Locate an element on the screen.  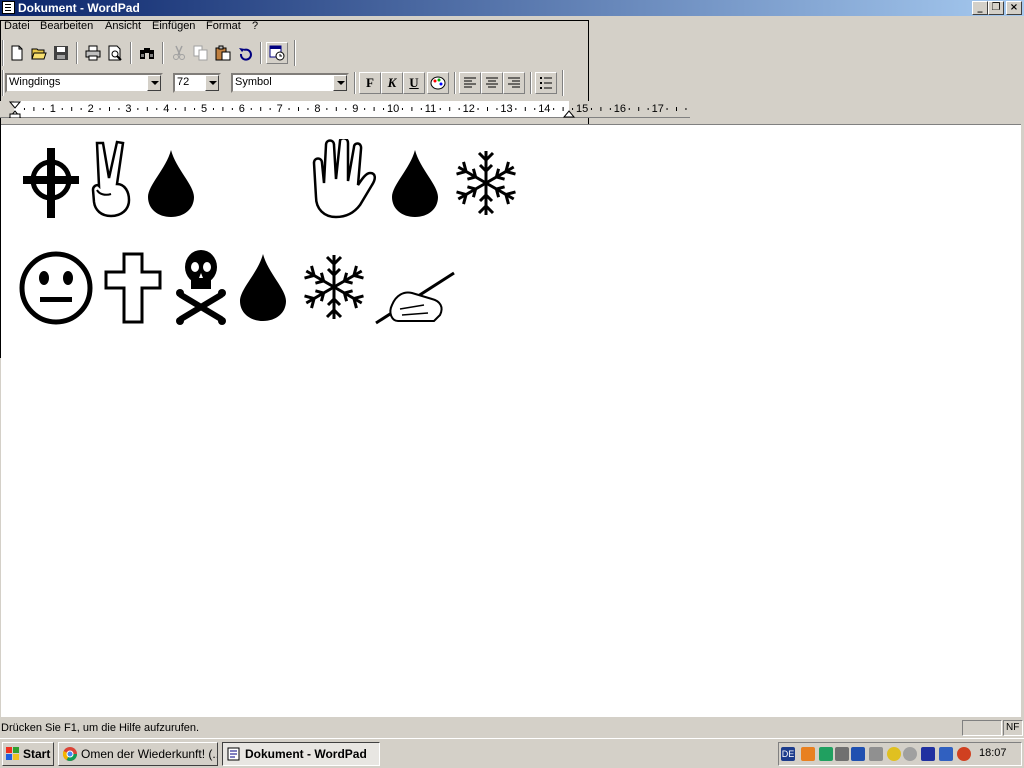
save-disk-icon is located at coordinates (61, 53).